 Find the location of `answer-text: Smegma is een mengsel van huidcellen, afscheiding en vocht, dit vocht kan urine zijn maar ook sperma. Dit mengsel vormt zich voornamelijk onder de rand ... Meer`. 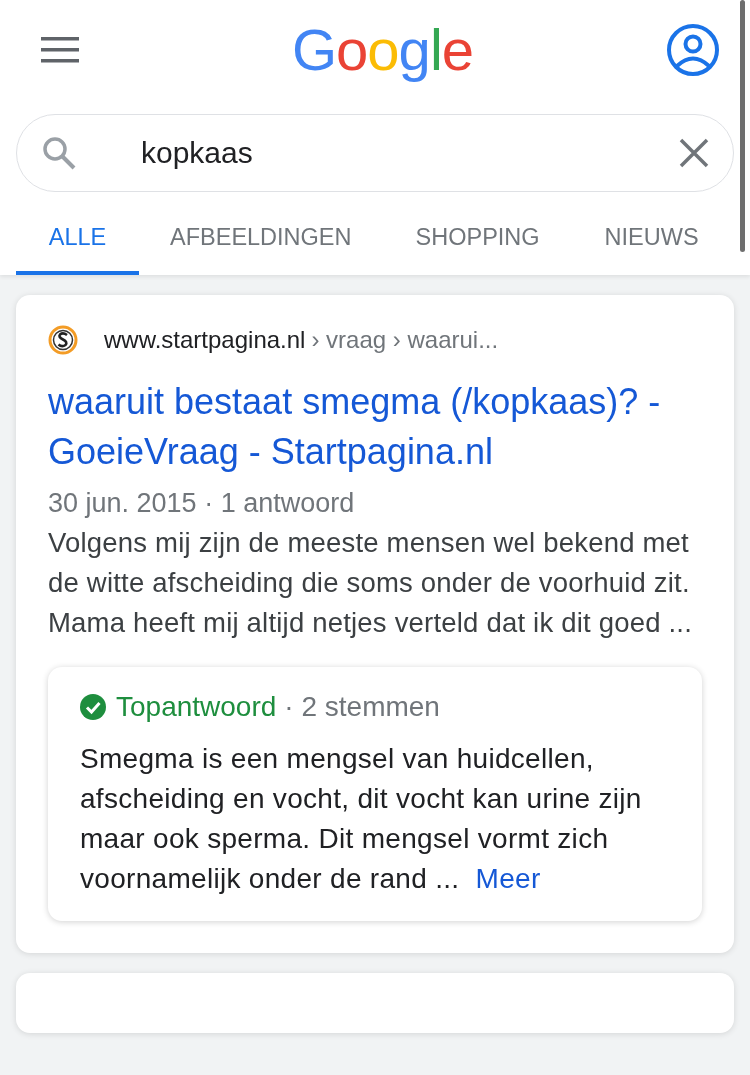

answer-text: Smegma is een mengsel van huidcellen, afscheiding en vocht, dit vocht kan urine zijn maar ook sperma. Dit mengsel vormt zich voornamelijk onder de rand ... Meer is located at coordinates (361, 819).